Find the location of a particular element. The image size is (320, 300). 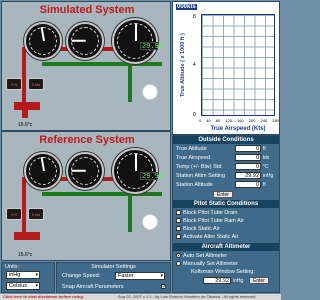

static-line-down is located at coordinates (130, 82).